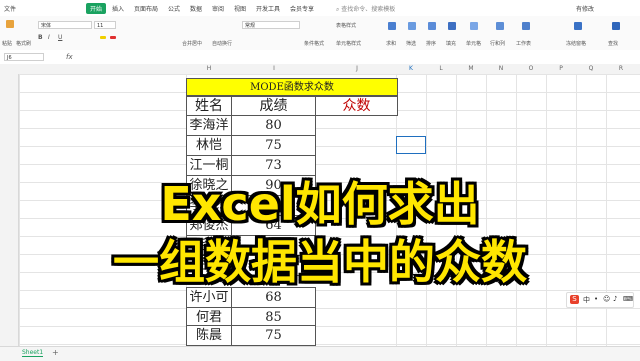 The width and height of the screenshot is (640, 361). Describe the element at coordinates (586, 300) in the screenshot. I see `ime-lang-icon: 中` at that location.